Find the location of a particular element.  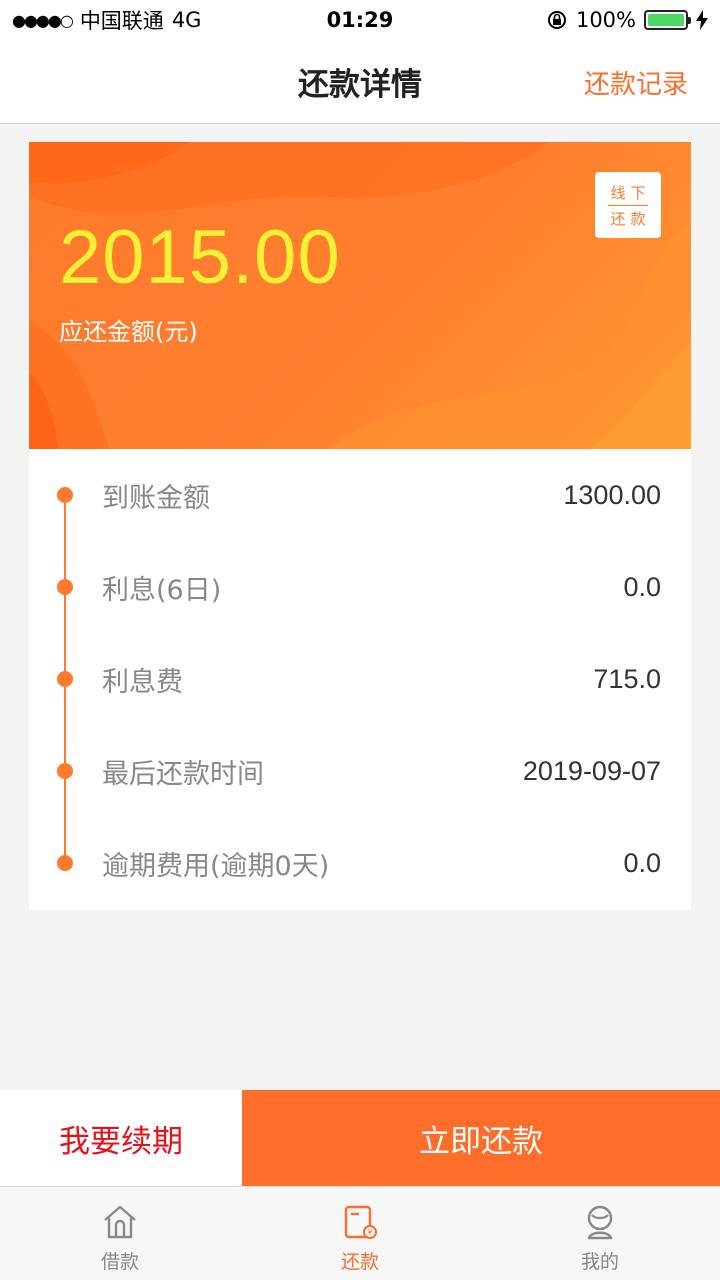

detail-row-interest: 利息(6日) 0.0 is located at coordinates (360, 587).